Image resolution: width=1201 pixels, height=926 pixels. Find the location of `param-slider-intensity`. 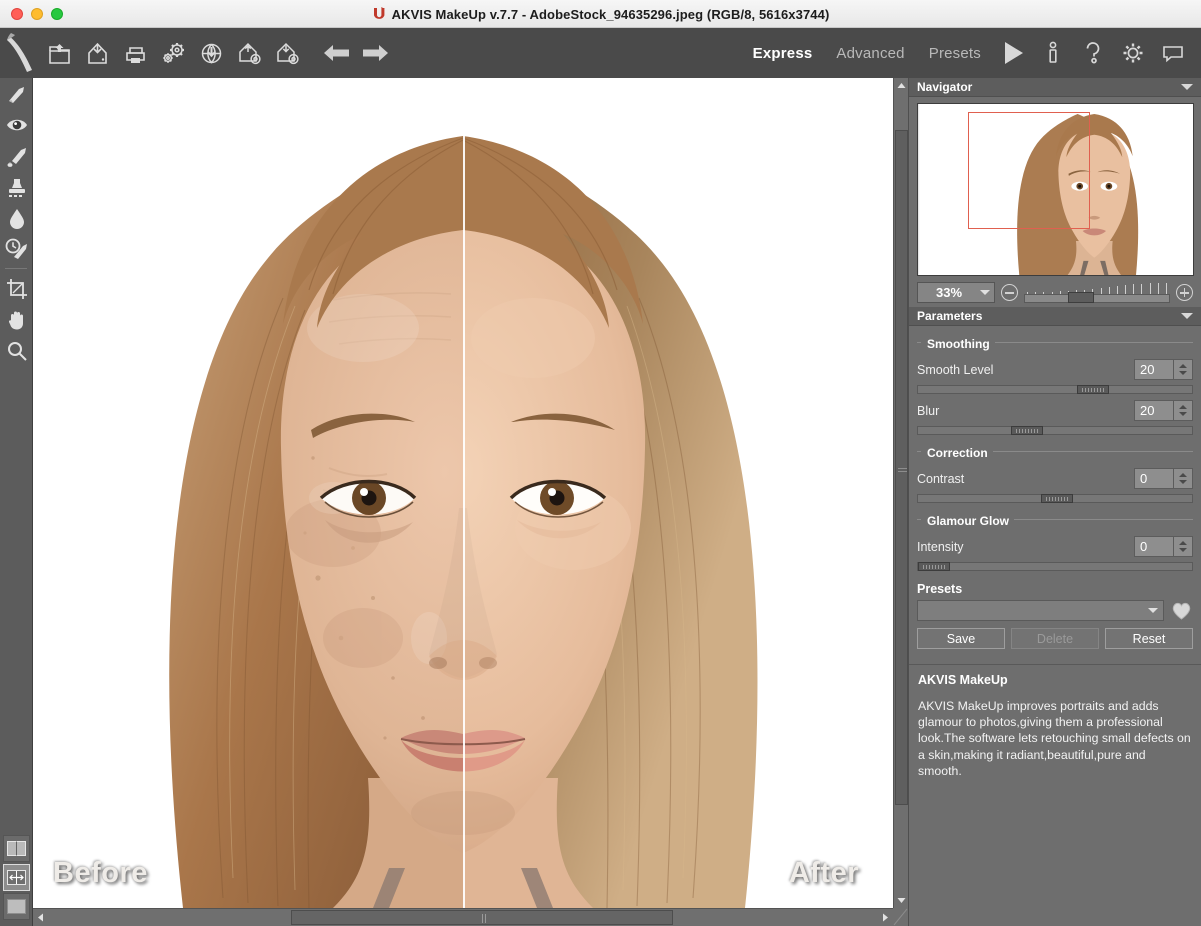

param-slider-intensity is located at coordinates (1055, 566).